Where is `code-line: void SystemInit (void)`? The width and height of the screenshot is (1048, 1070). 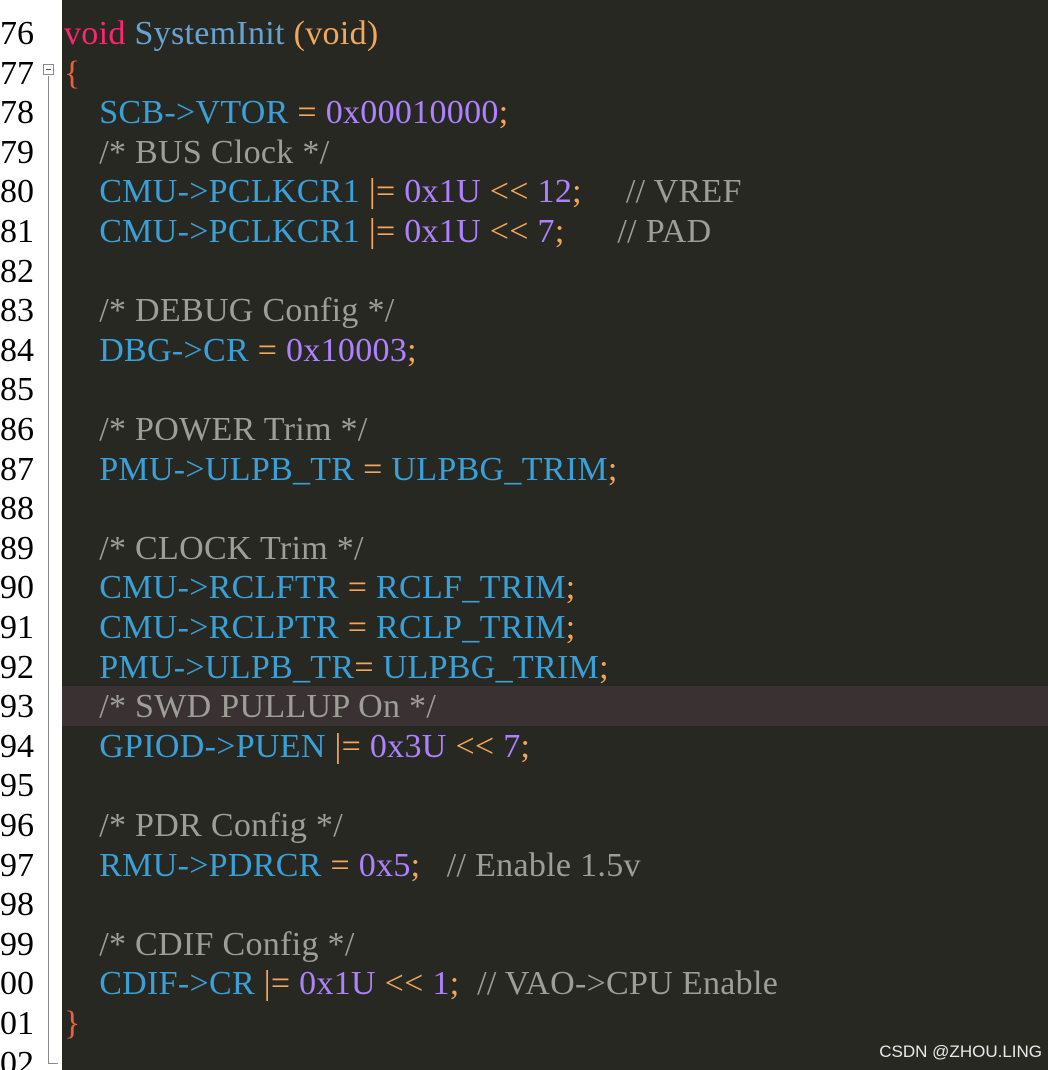 code-line: void SystemInit (void) is located at coordinates (221, 34).